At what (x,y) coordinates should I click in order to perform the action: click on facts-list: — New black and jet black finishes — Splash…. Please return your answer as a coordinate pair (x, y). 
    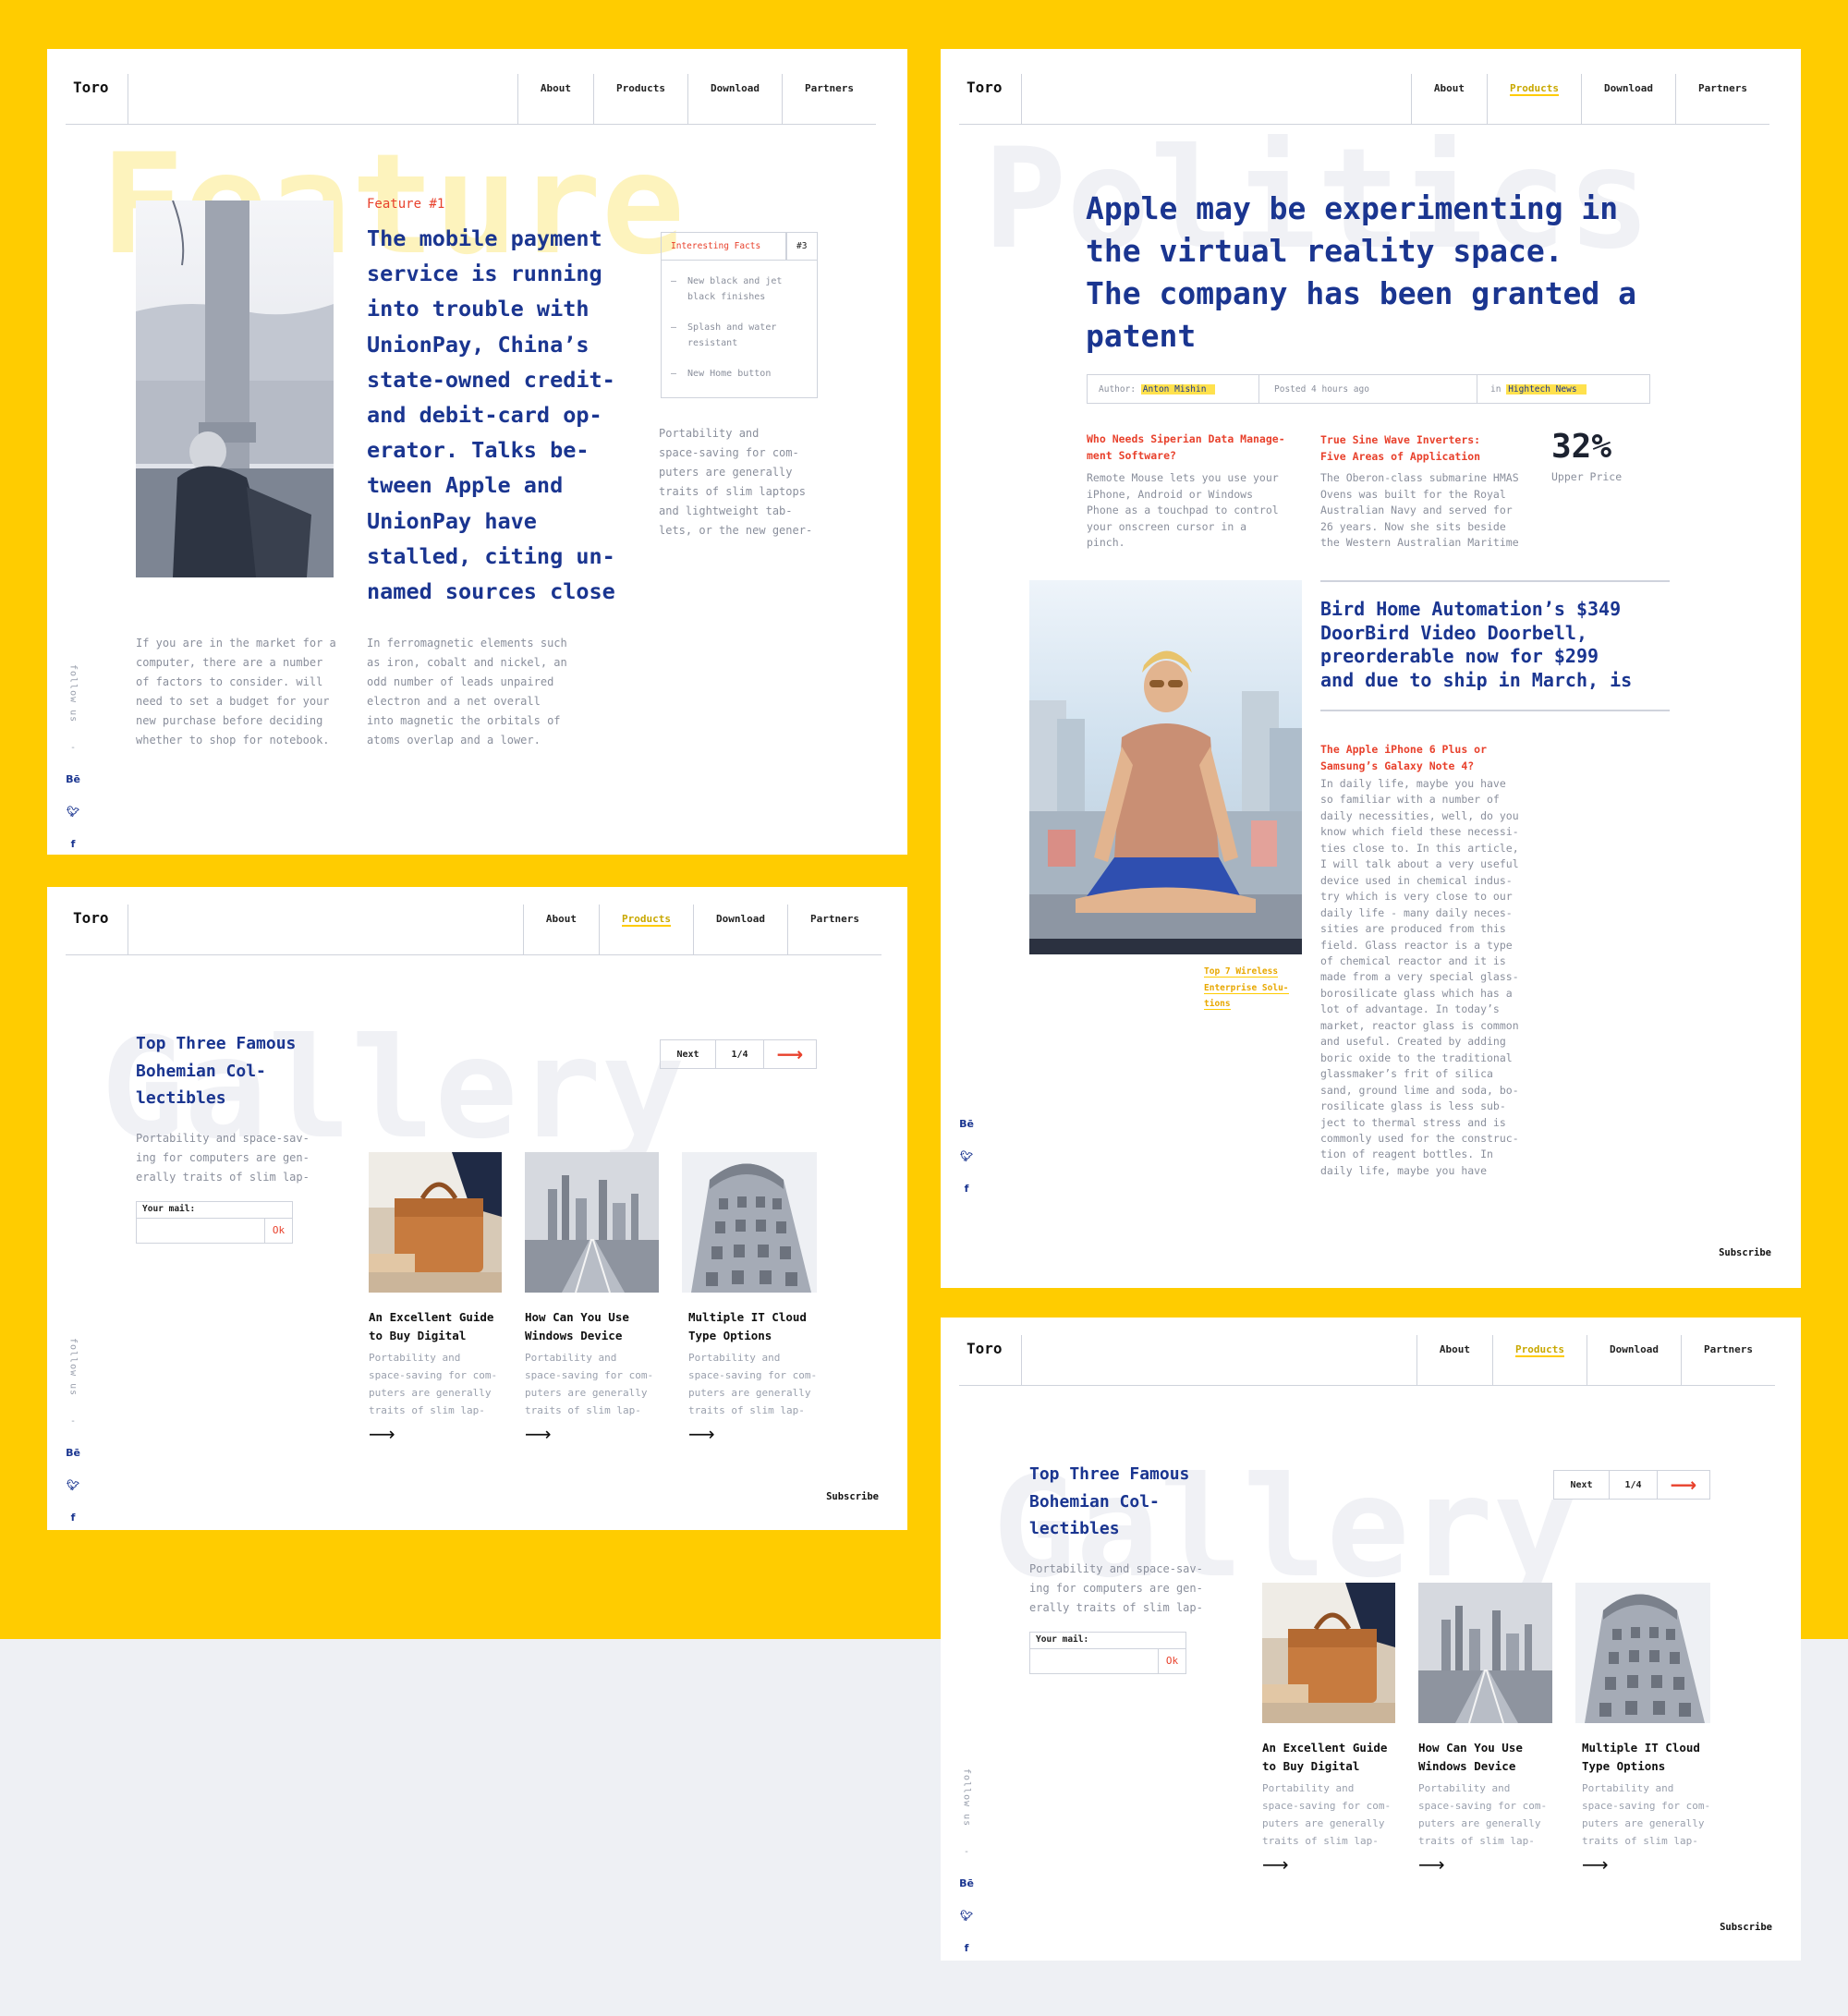
    Looking at the image, I should click on (727, 327).